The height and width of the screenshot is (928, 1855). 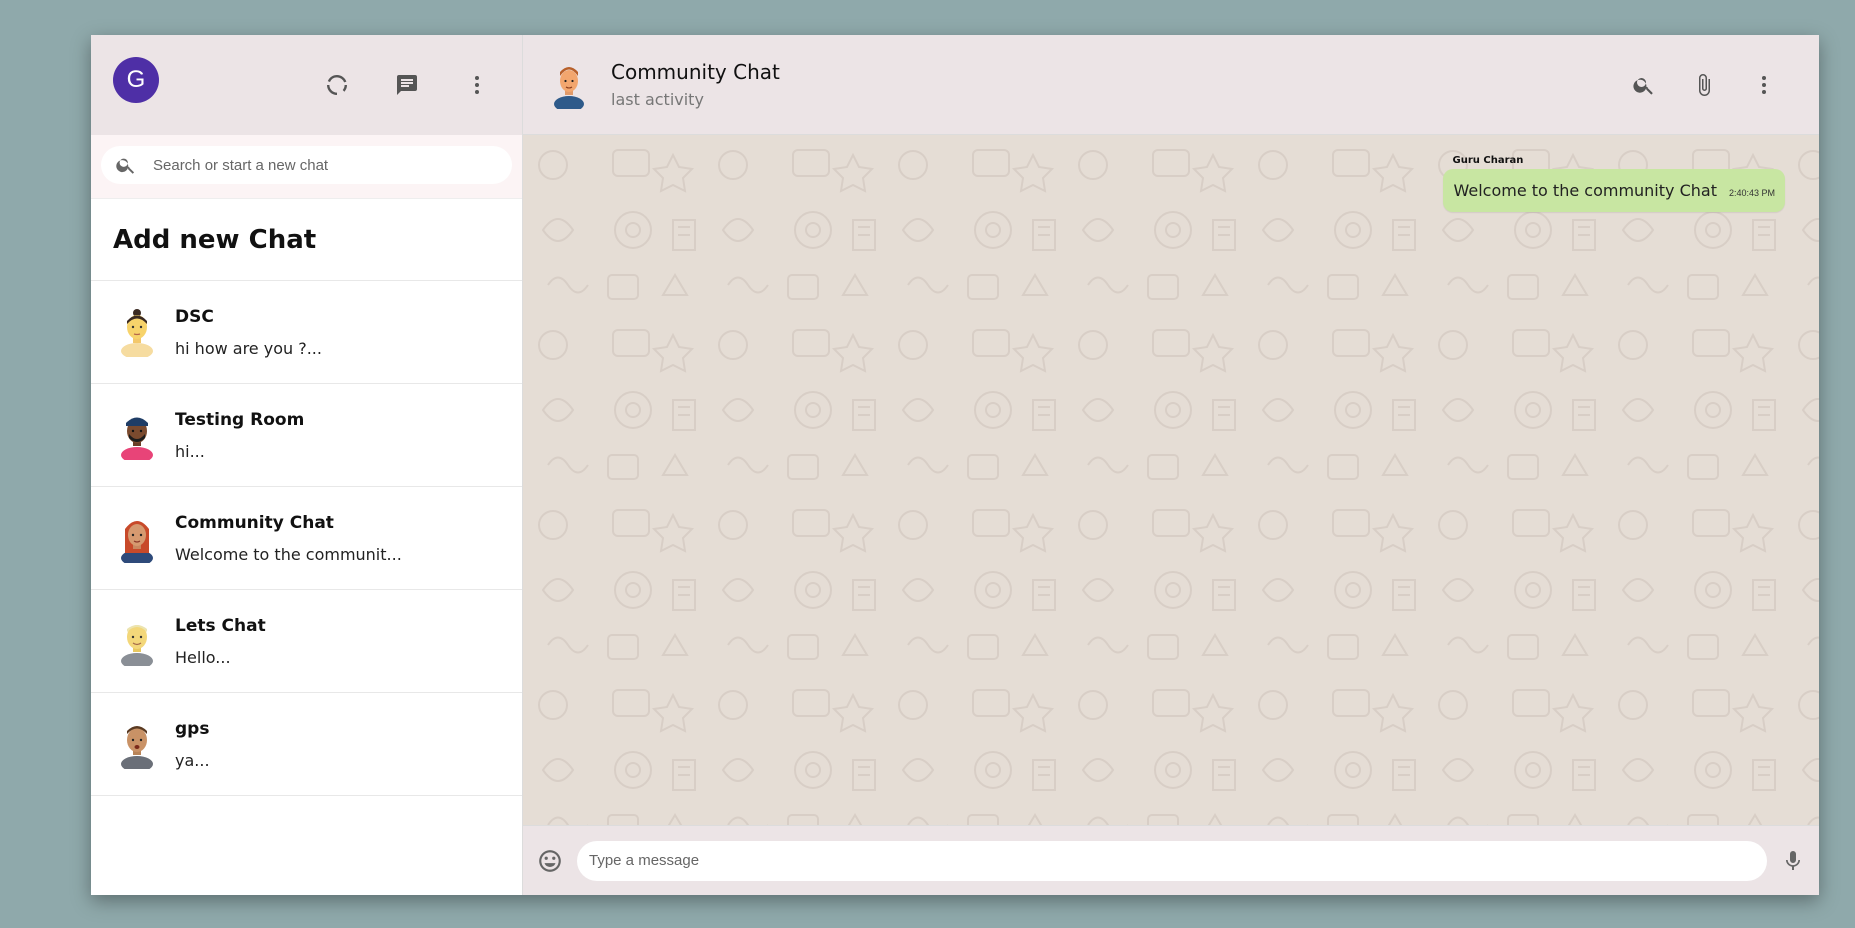 I want to click on sidebar-header: G, so click(x=306, y=85).